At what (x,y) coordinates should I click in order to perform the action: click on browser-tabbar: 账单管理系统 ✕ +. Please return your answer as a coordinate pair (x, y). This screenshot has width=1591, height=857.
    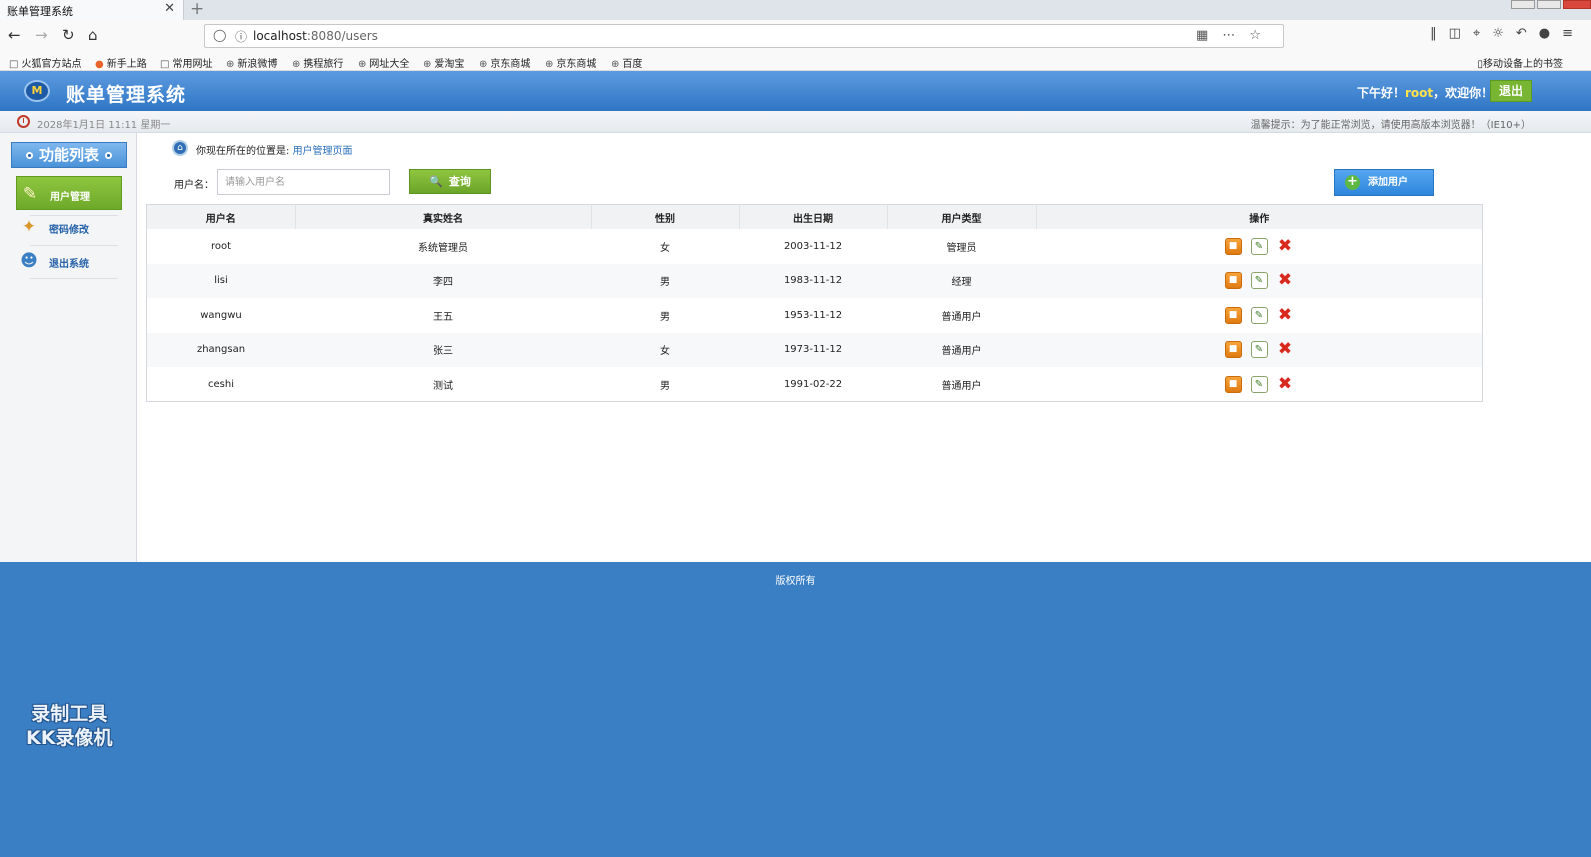
    Looking at the image, I should click on (795, 10).